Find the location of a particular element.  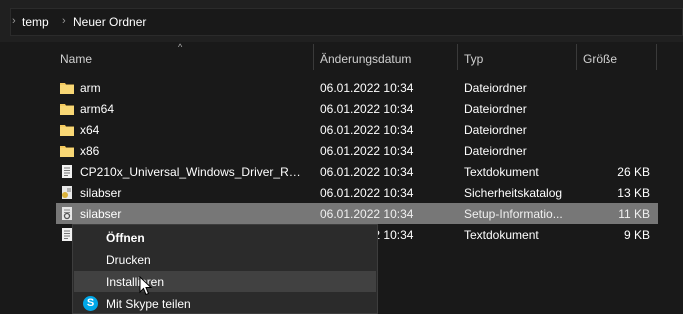

file-type: Sicherheitskatalog is located at coordinates (513, 193).